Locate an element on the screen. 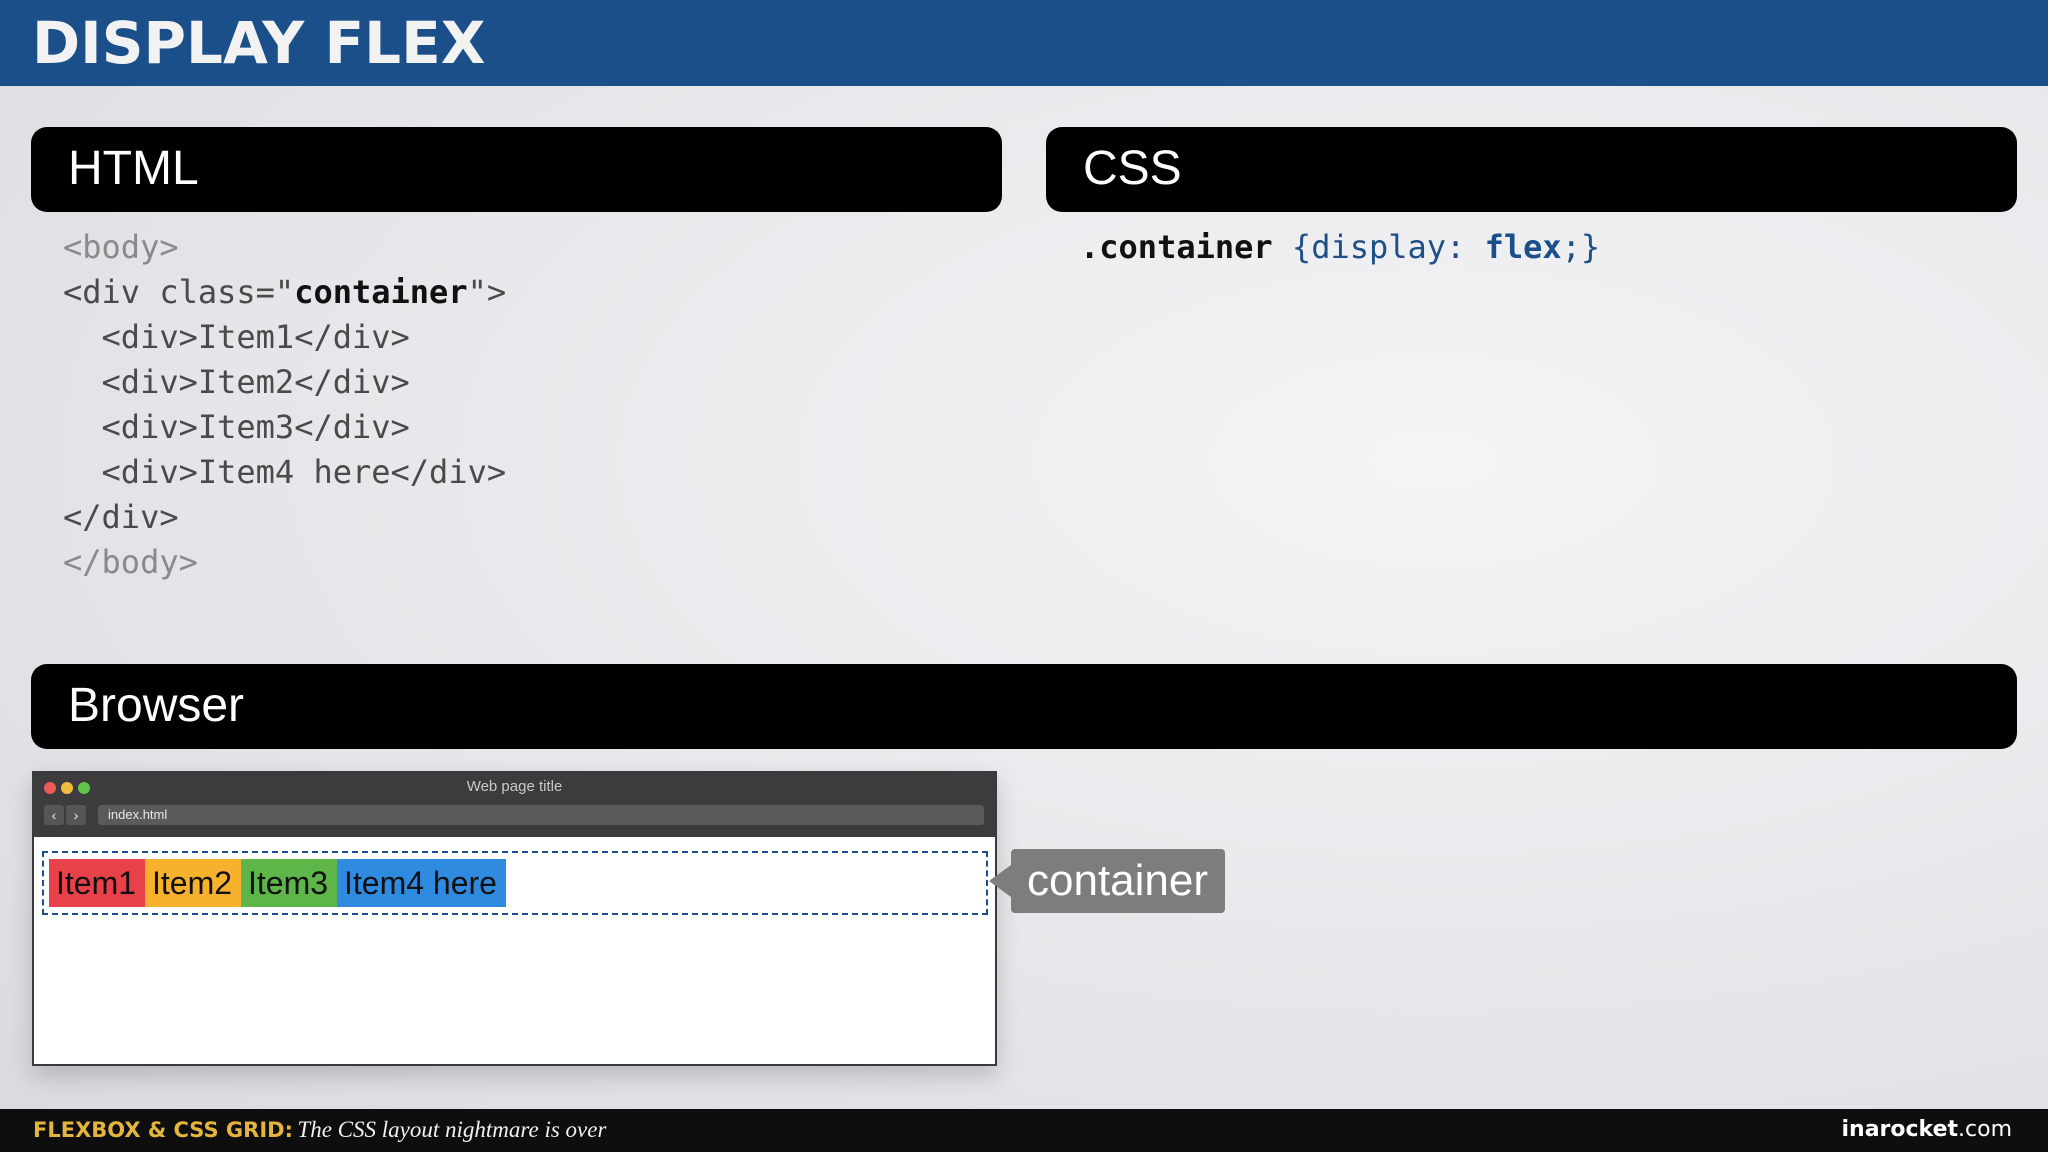 This screenshot has width=2048, height=1152. code-line: <body> is located at coordinates (121, 247).